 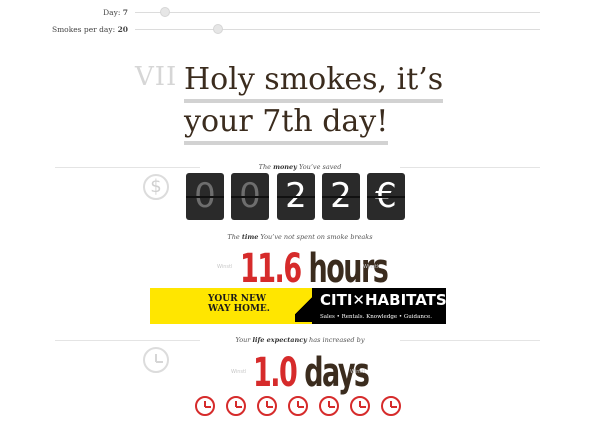 I want to click on ad-tagline: Sales • Rentals. Knowledge • Guidance., so click(x=376, y=317).